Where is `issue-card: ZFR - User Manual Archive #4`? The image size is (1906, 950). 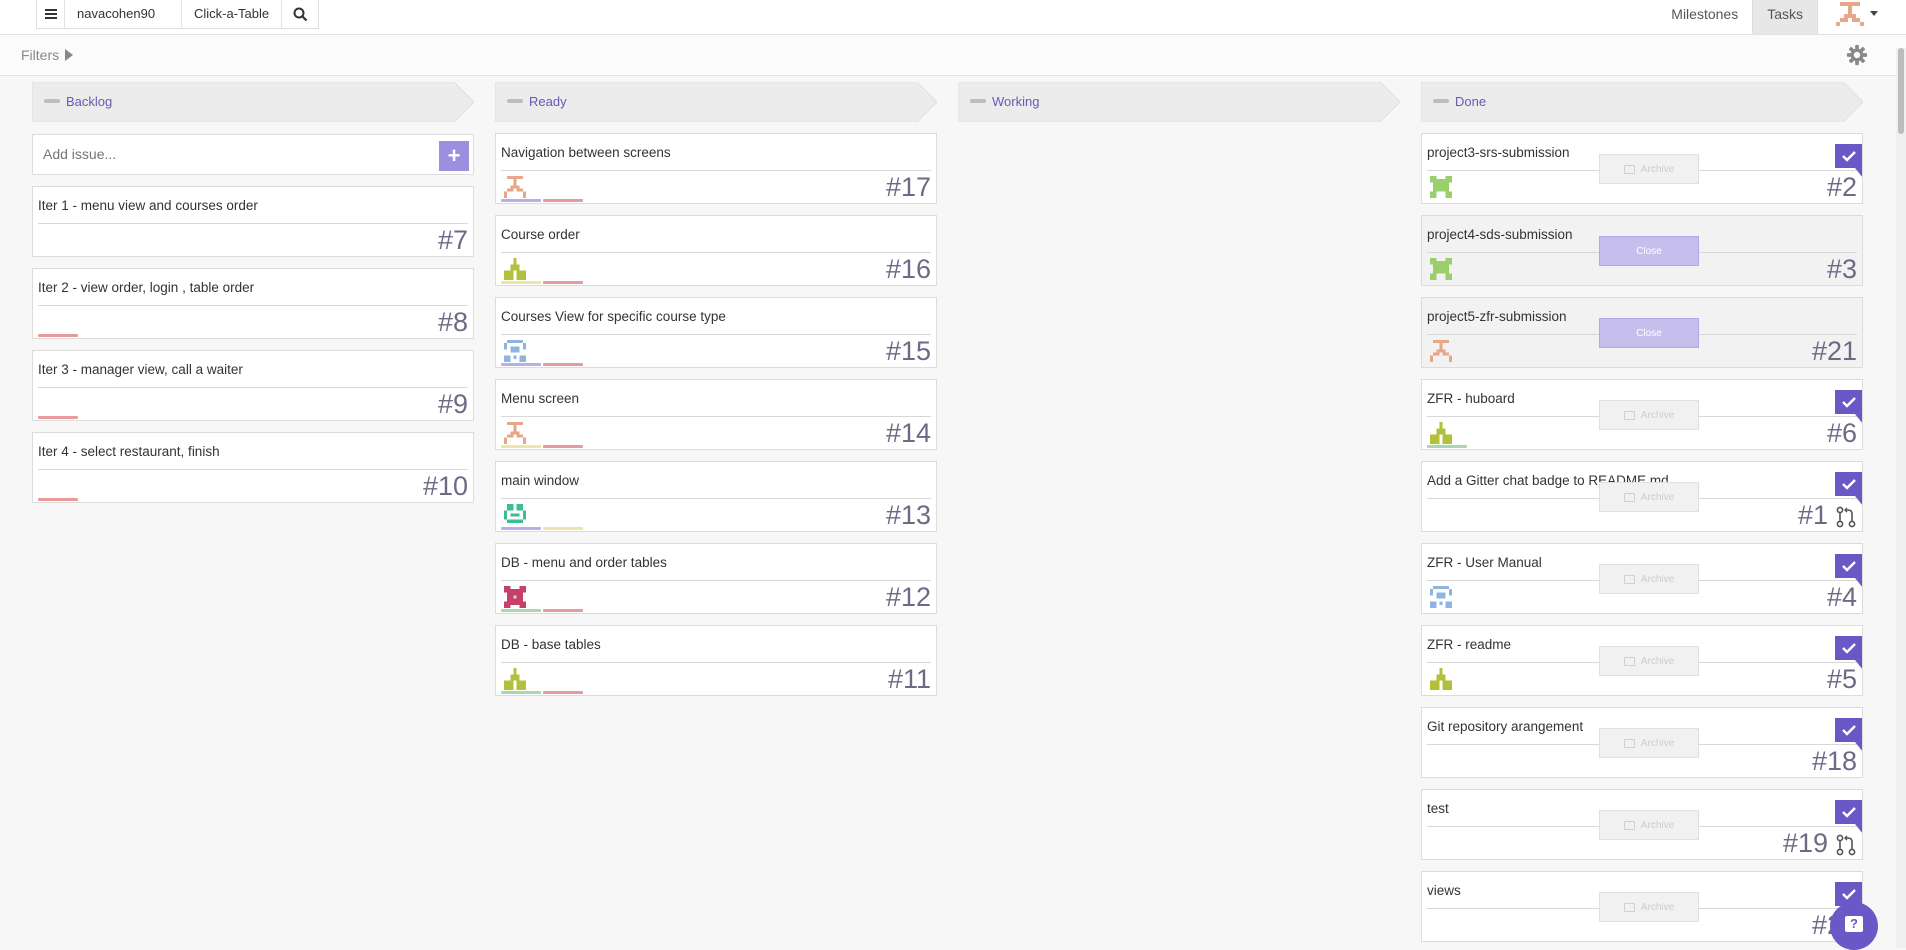
issue-card: ZFR - User Manual Archive #4 is located at coordinates (1642, 578).